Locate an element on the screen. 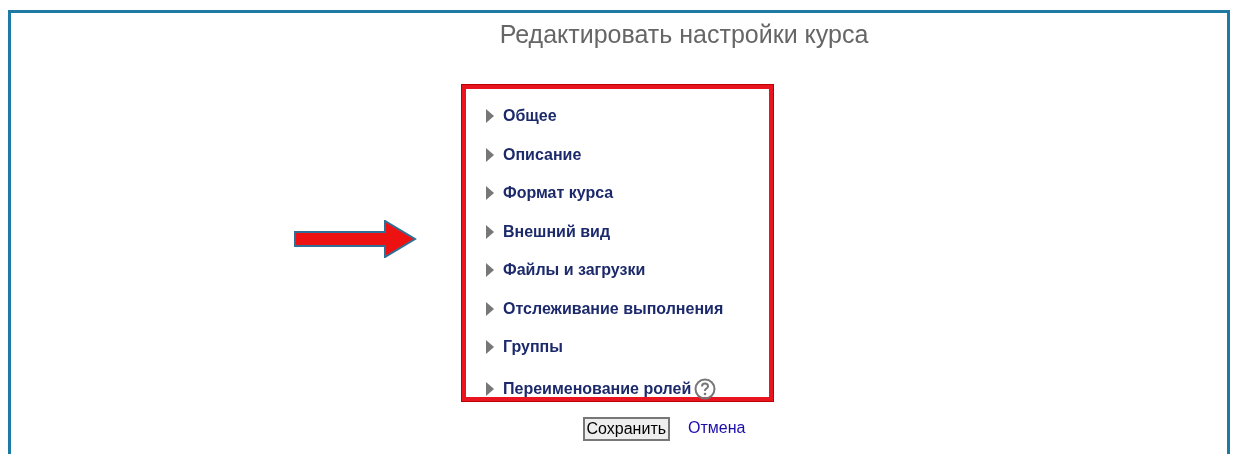 The image size is (1237, 454). save-button: Сохранить is located at coordinates (626, 429).